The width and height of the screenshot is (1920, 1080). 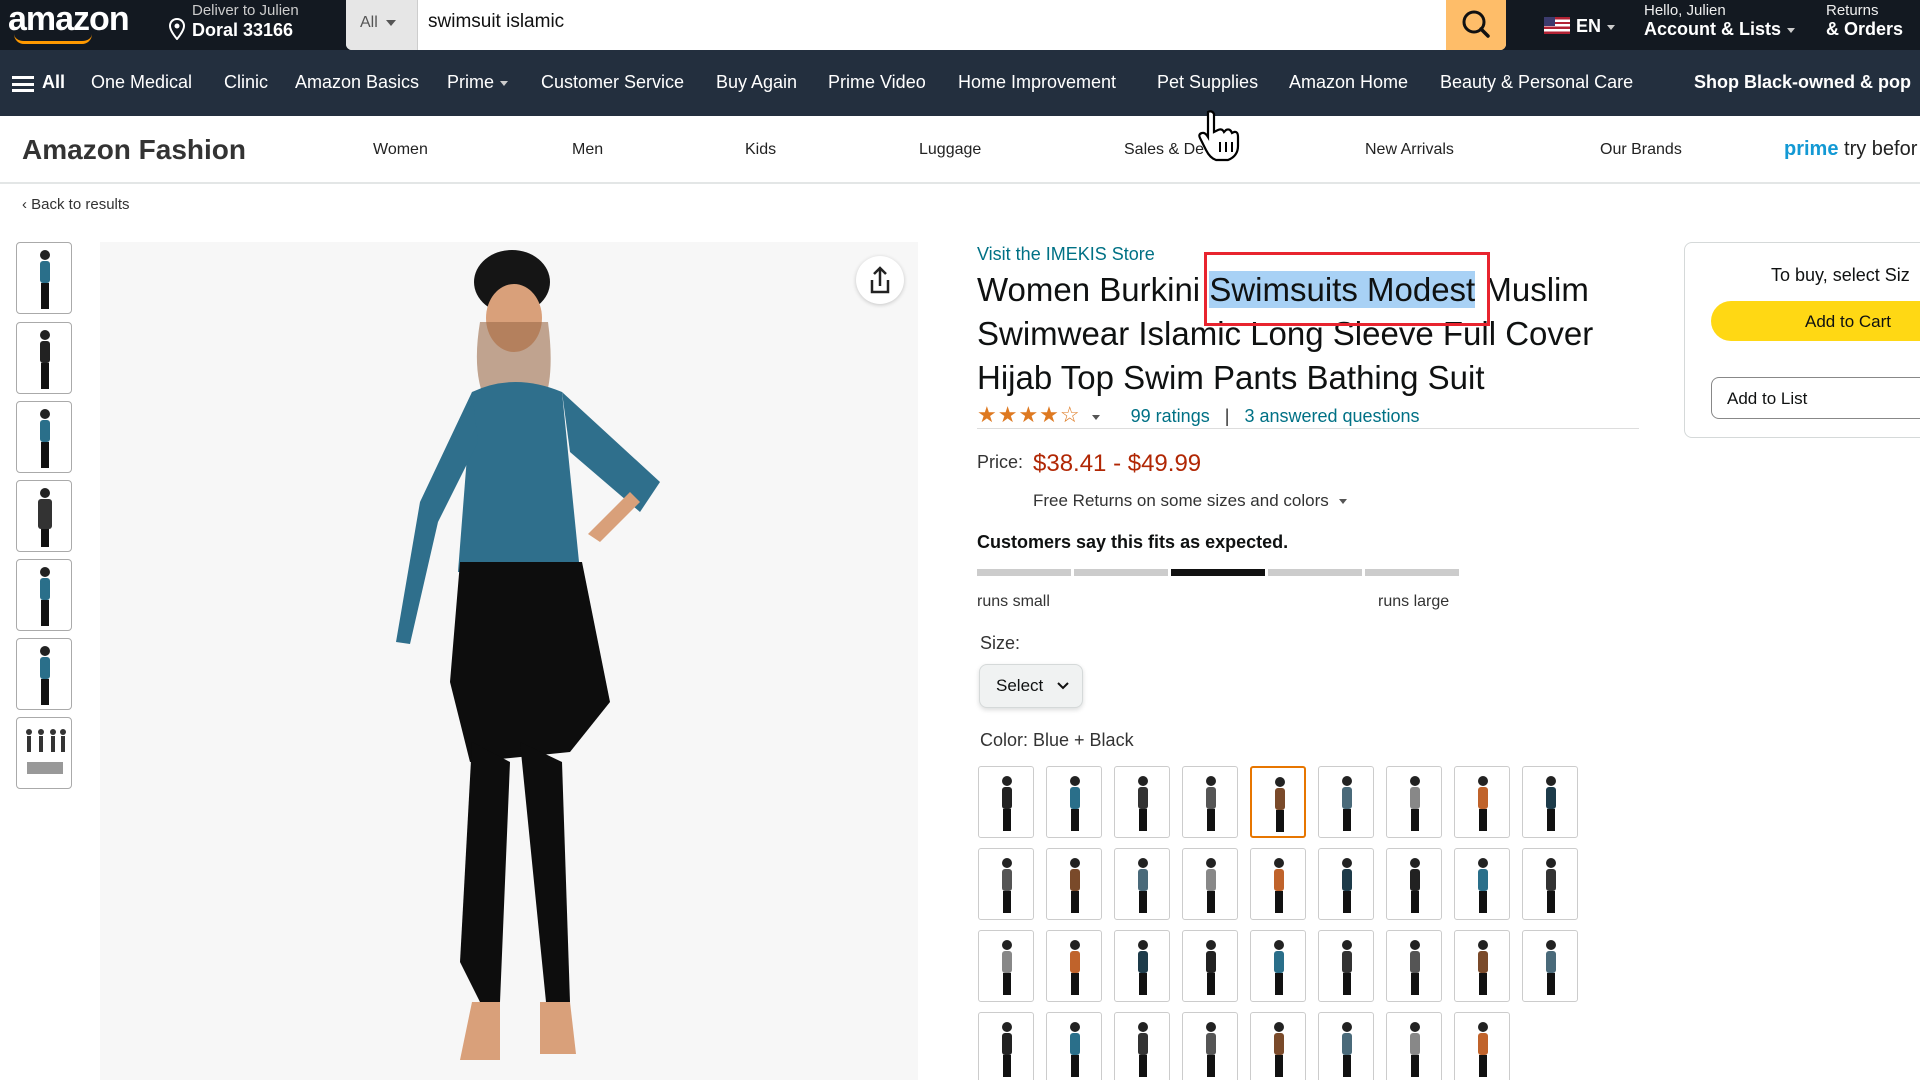 What do you see at coordinates (53, 82) in the screenshot?
I see `nav-all: All` at bounding box center [53, 82].